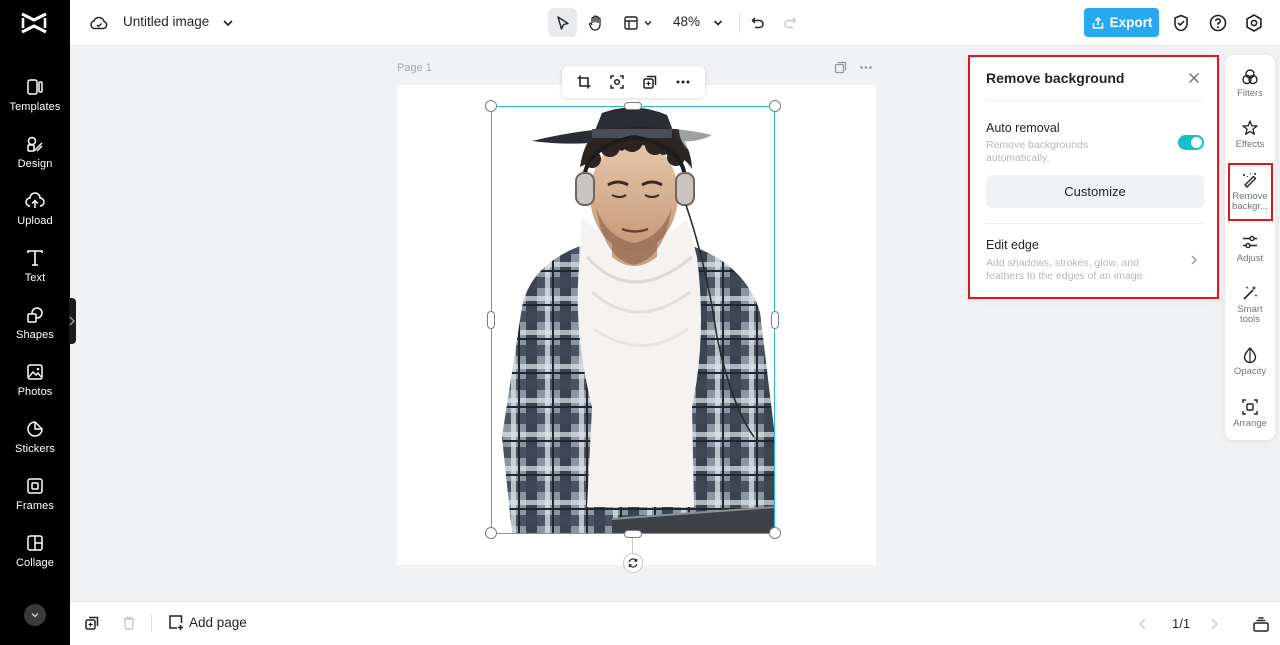 Image resolution: width=1280 pixels, height=645 pixels. What do you see at coordinates (1250, 242) in the screenshot?
I see `adjust-icon` at bounding box center [1250, 242].